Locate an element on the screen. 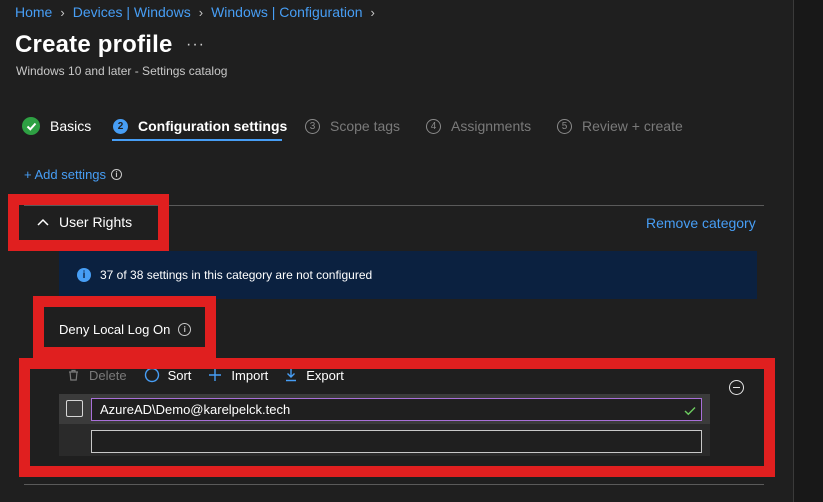 This screenshot has height=502, width=823. checkmark-circle-icon is located at coordinates (31, 126).